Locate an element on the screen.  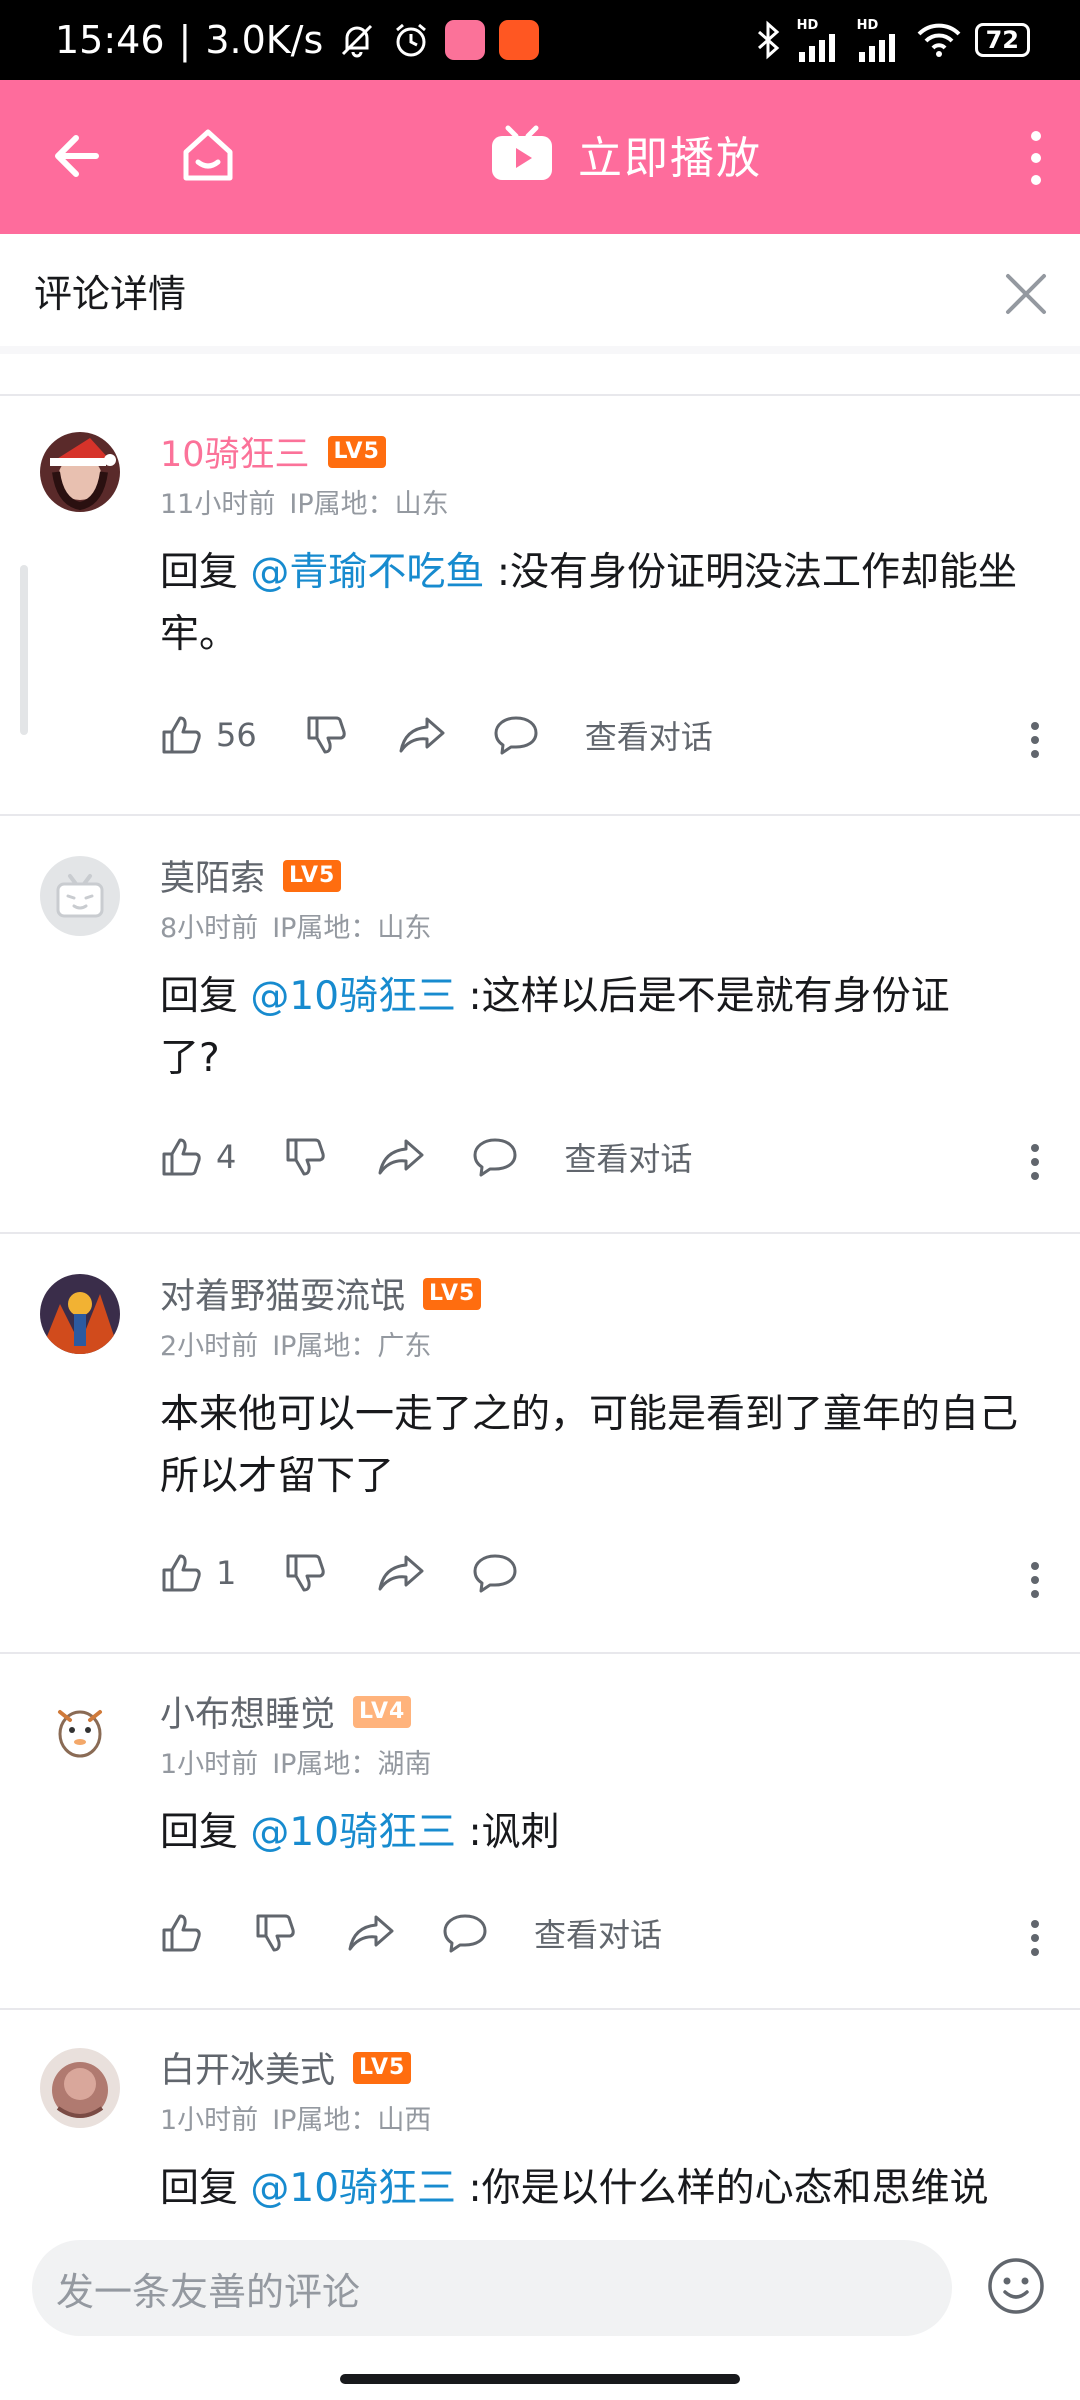
home-icon is located at coordinates (208, 155).